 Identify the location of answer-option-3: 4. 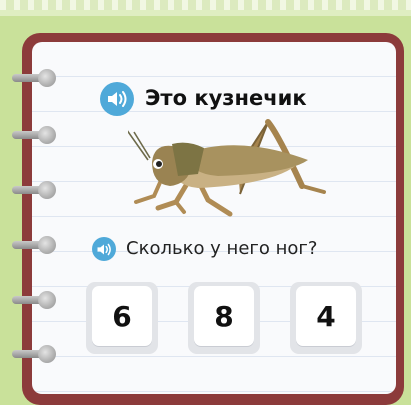
(326, 318).